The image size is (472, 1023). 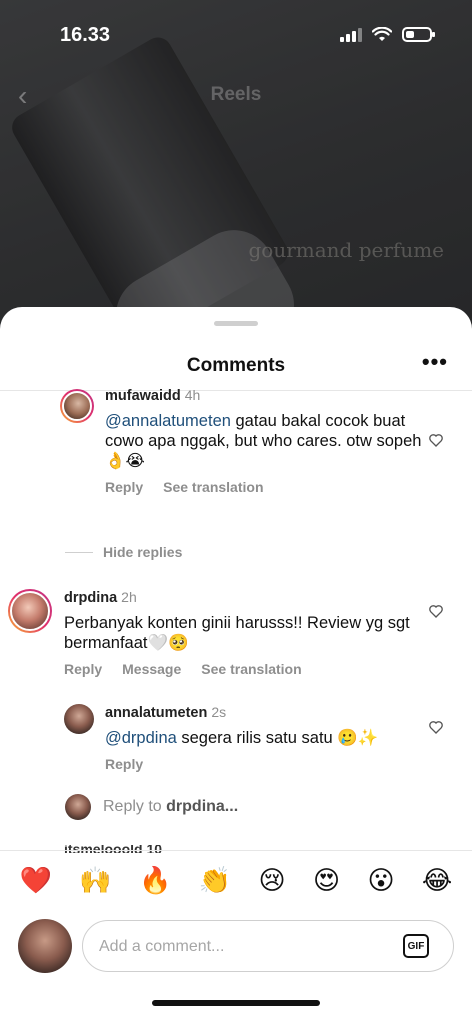 What do you see at coordinates (265, 764) in the screenshot?
I see `comment-actions: Reply` at bounding box center [265, 764].